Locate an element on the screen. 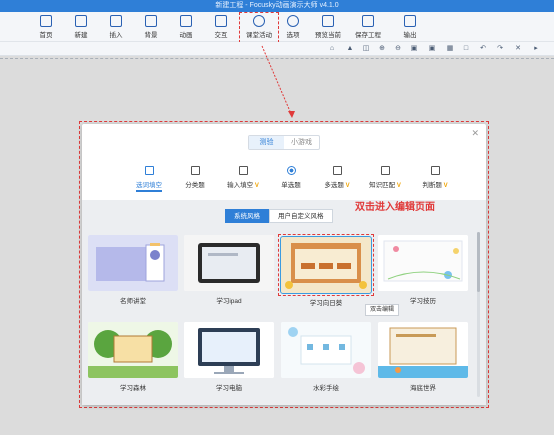 The width and height of the screenshot is (554, 435). template-scrollbar is located at coordinates (478, 314).